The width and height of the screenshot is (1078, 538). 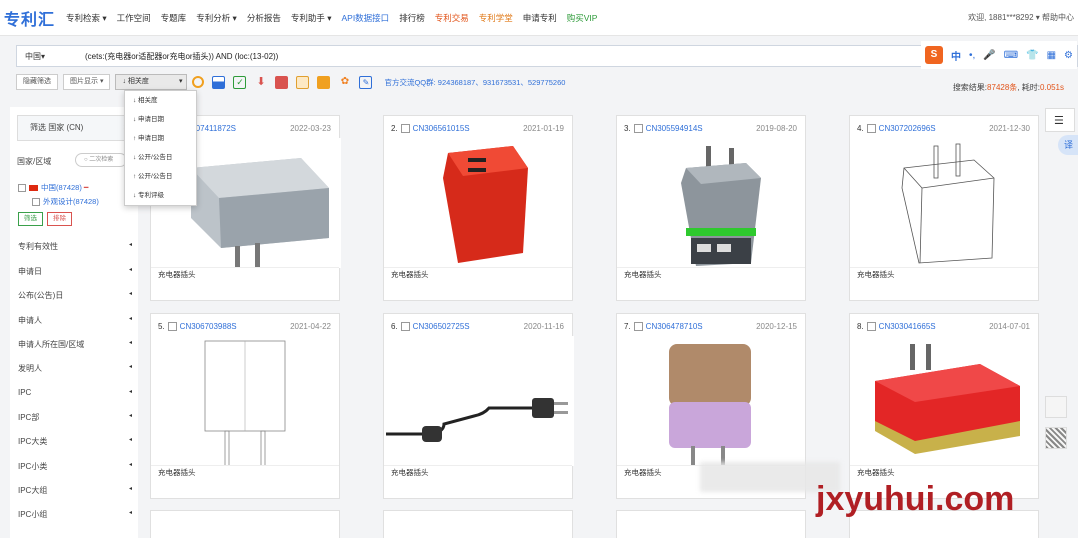 I want to click on facet-applicant-country: 申请人所在国/区域 ◂, so click(x=75, y=344).